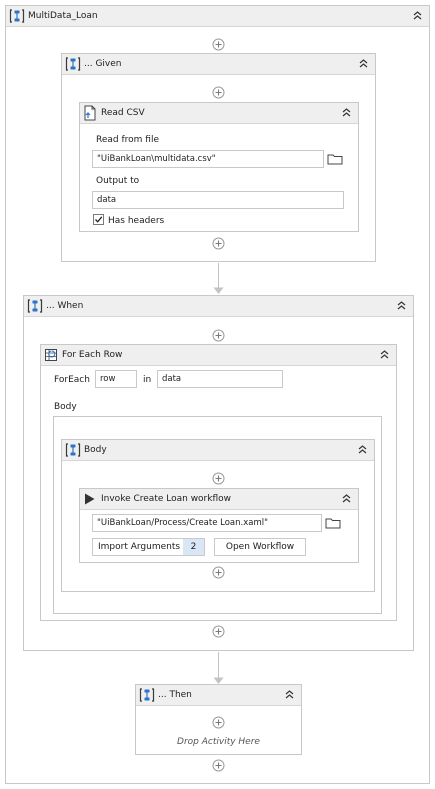  I want to click on has-headers-checkbox, so click(98, 219).